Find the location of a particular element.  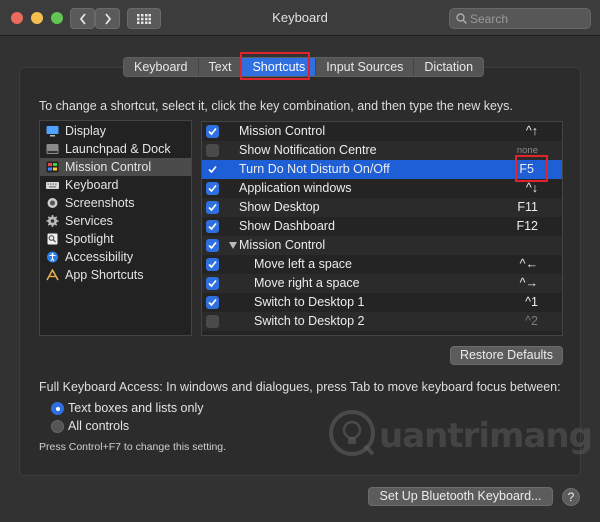

category-label: Spotlight is located at coordinates (89, 239).